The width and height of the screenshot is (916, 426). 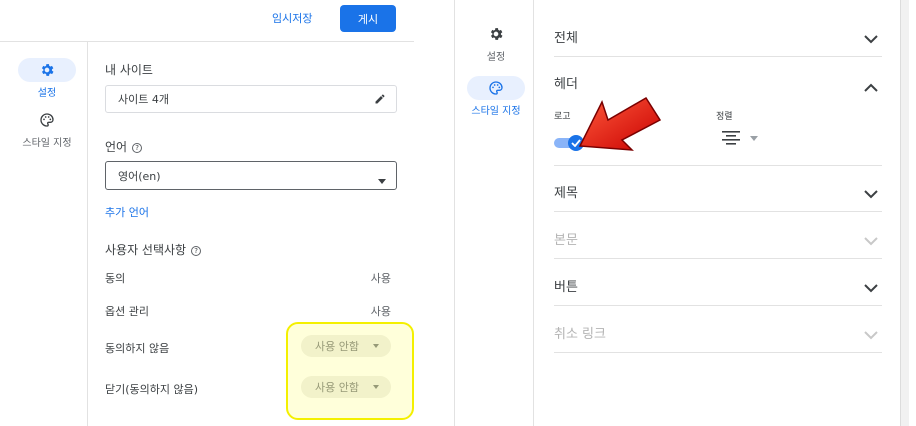 What do you see at coordinates (566, 193) in the screenshot?
I see `section-title-label: 제목` at bounding box center [566, 193].